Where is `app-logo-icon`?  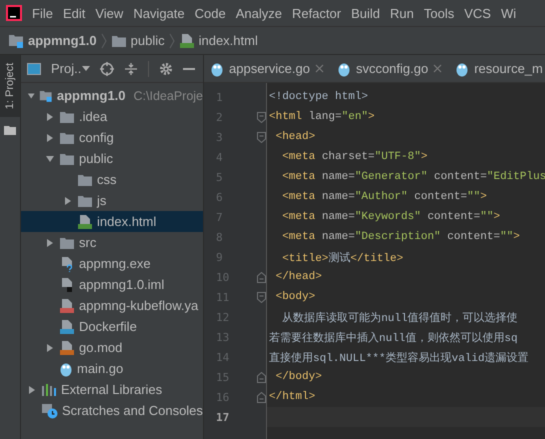
app-logo-icon is located at coordinates (14, 13).